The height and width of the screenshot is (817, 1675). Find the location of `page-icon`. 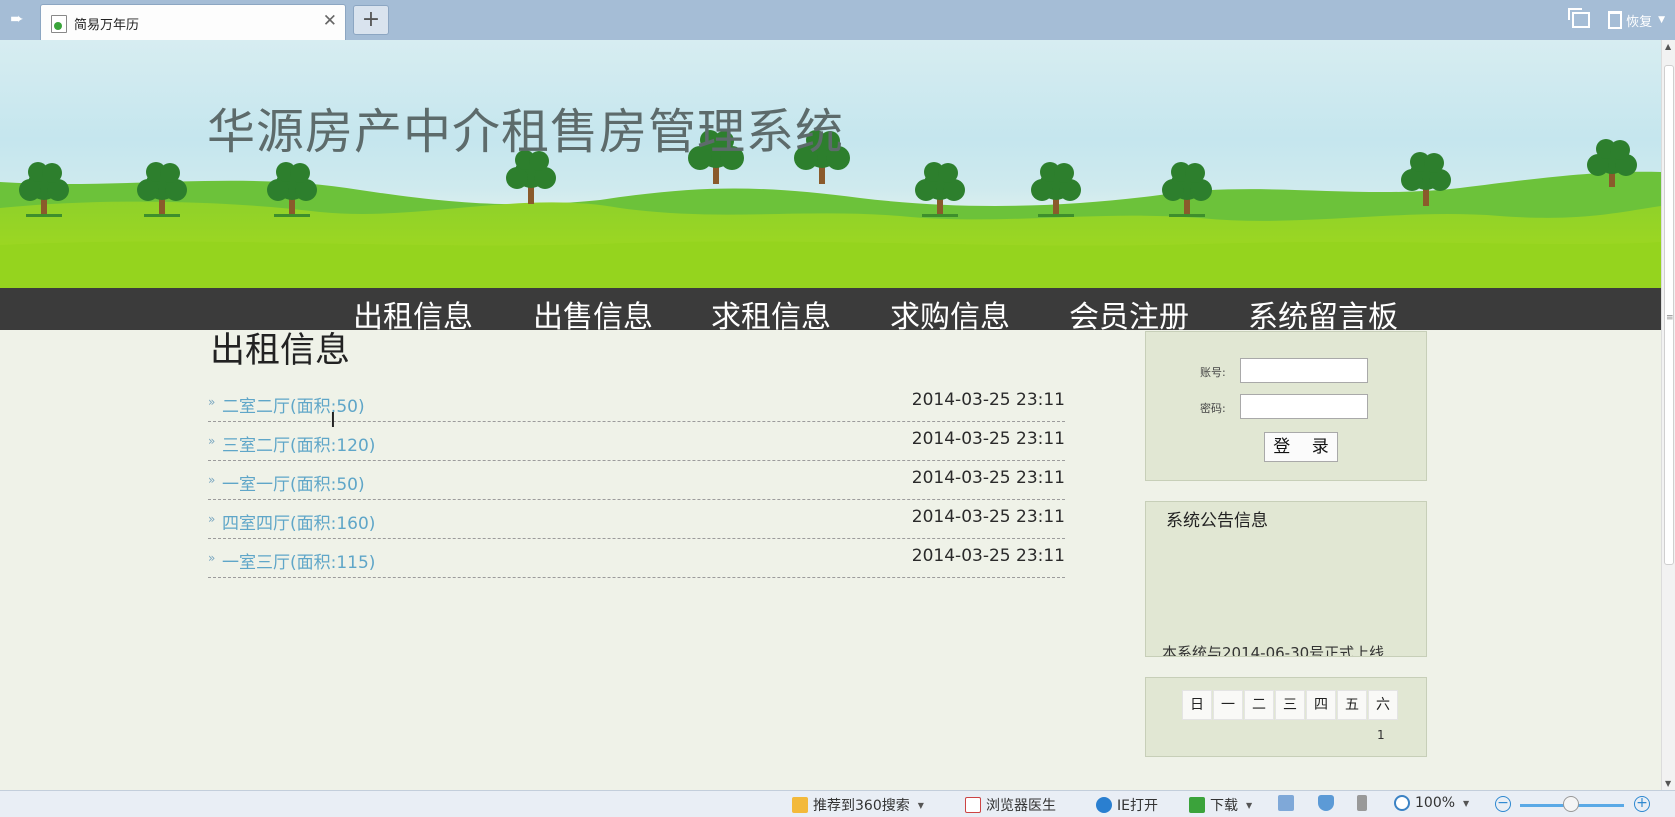

page-icon is located at coordinates (59, 24).